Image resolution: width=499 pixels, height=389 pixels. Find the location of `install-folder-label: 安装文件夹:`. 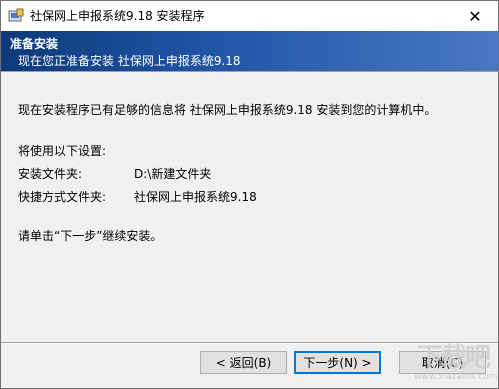

install-folder-label: 安装文件夹: is located at coordinates (50, 174).